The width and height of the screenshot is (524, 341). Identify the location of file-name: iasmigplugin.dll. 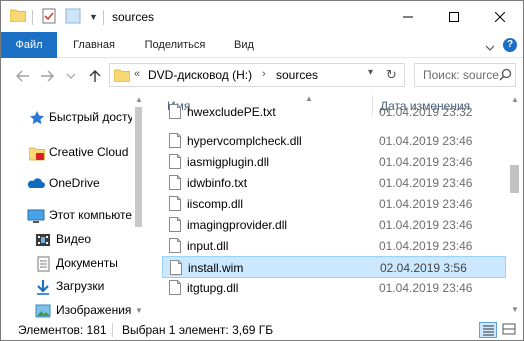
(228, 162).